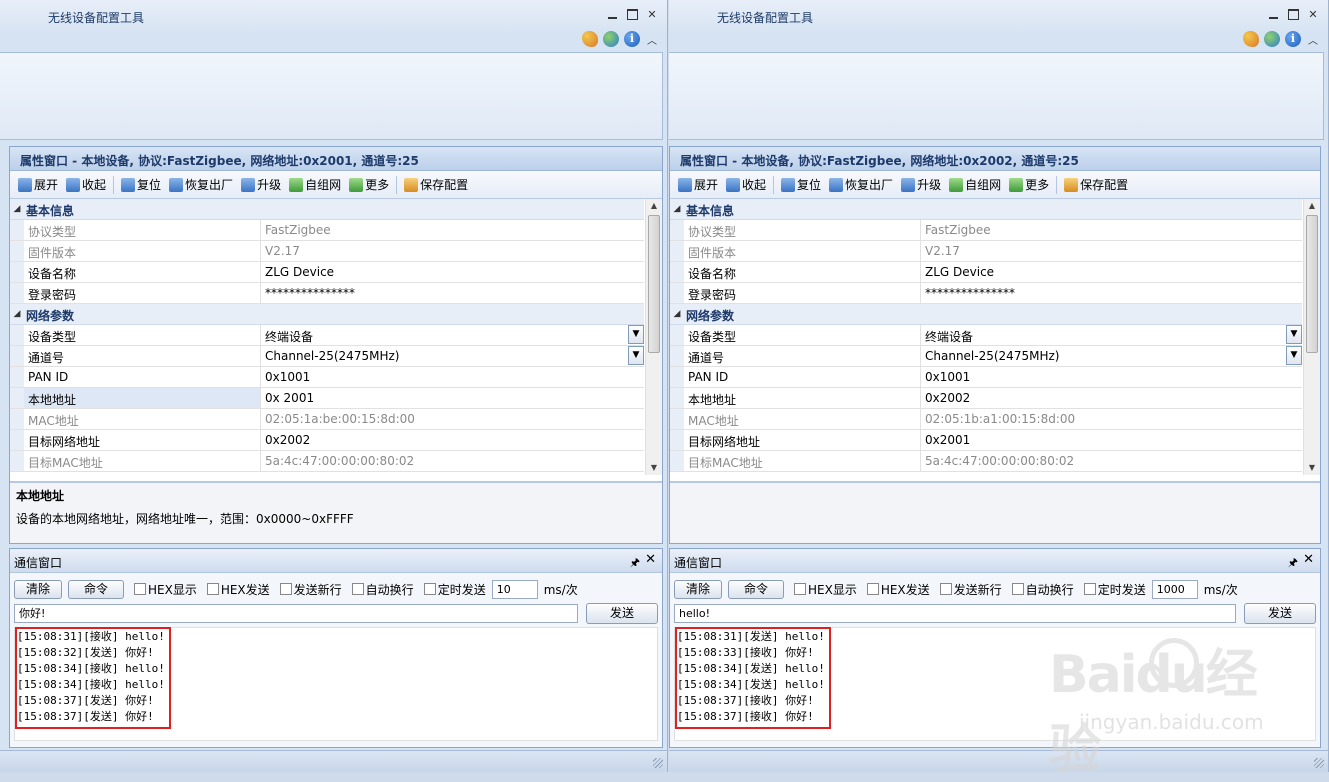  I want to click on property-row: 设备类型 终端设备 ▼, so click(986, 335).